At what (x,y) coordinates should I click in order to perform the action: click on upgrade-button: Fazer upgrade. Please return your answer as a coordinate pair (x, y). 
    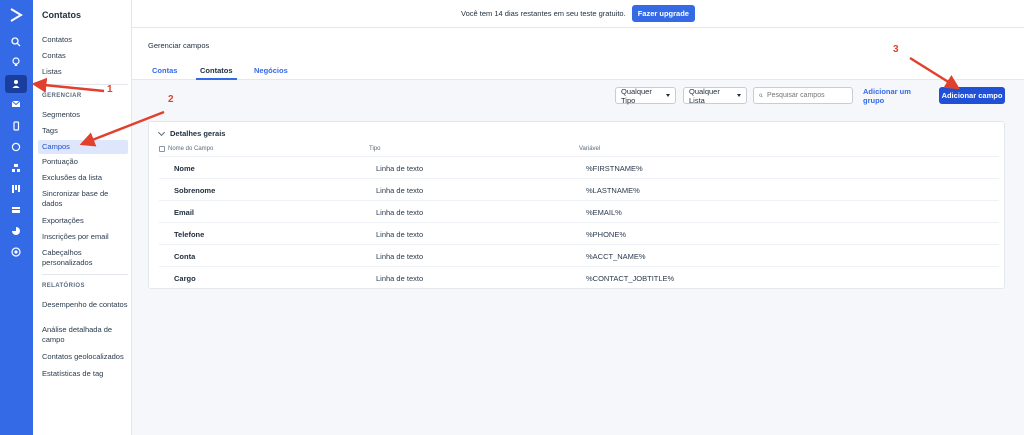
    Looking at the image, I should click on (663, 13).